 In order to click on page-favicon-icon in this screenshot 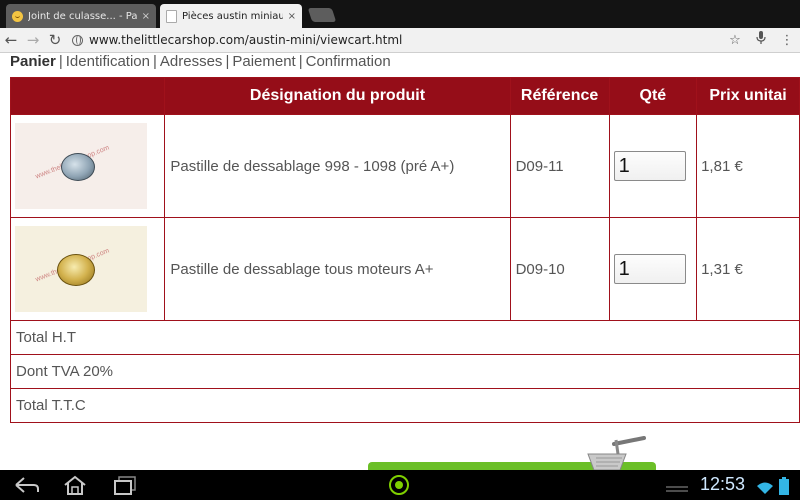, I will do `click(171, 16)`.